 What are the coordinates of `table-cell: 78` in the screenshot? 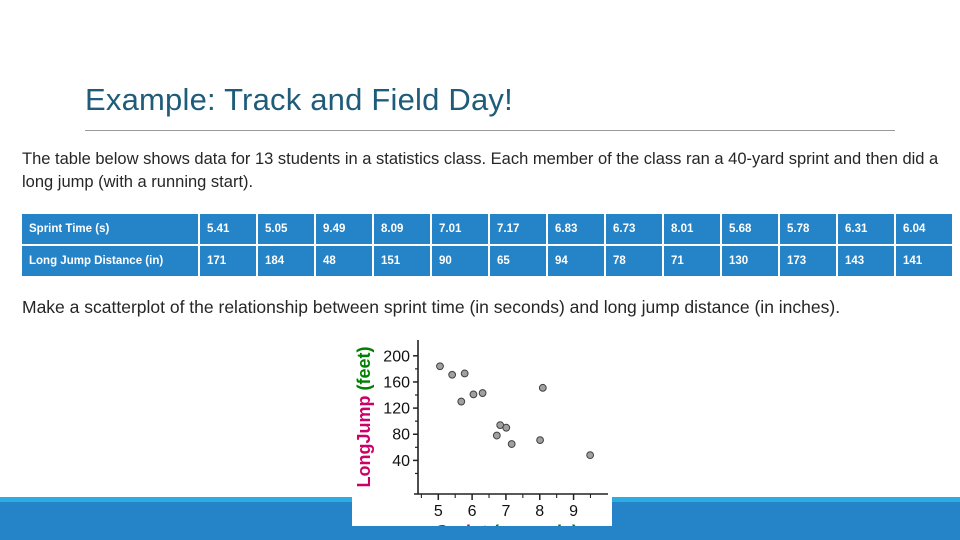 It's located at (634, 261).